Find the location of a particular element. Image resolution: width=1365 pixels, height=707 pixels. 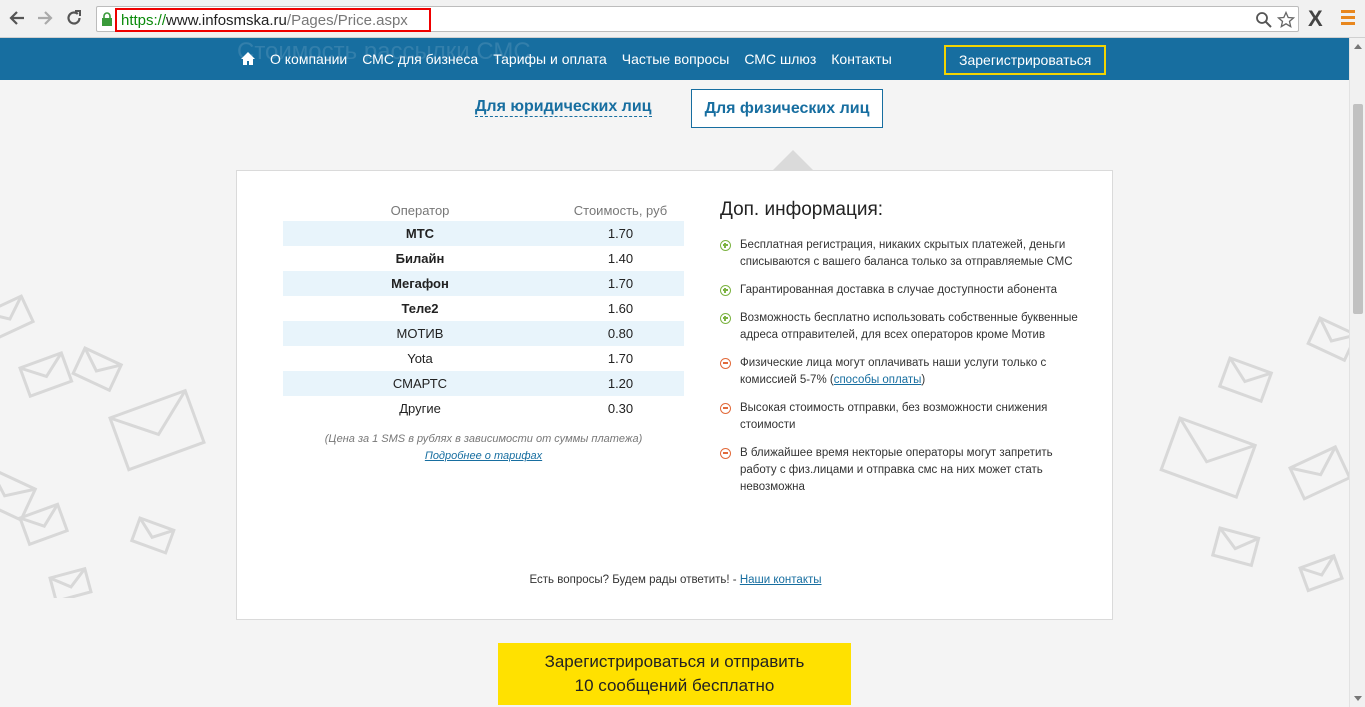

card-pointer is located at coordinates (793, 160).